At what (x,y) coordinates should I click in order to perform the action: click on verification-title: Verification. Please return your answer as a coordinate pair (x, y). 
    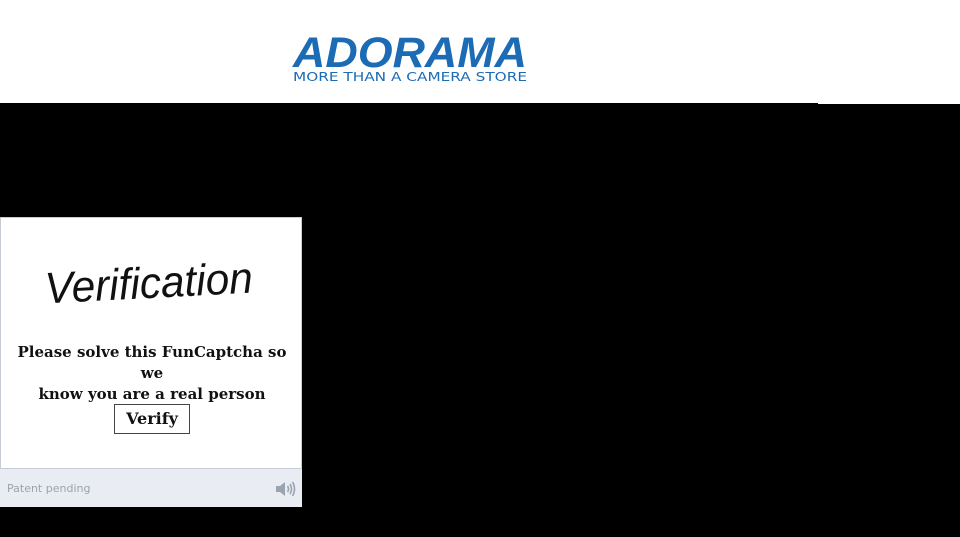
    Looking at the image, I should click on (149, 284).